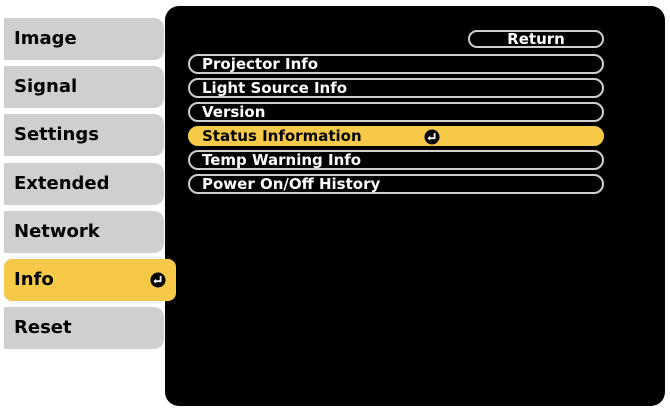  I want to click on tab-signal: Signal, so click(84, 87).